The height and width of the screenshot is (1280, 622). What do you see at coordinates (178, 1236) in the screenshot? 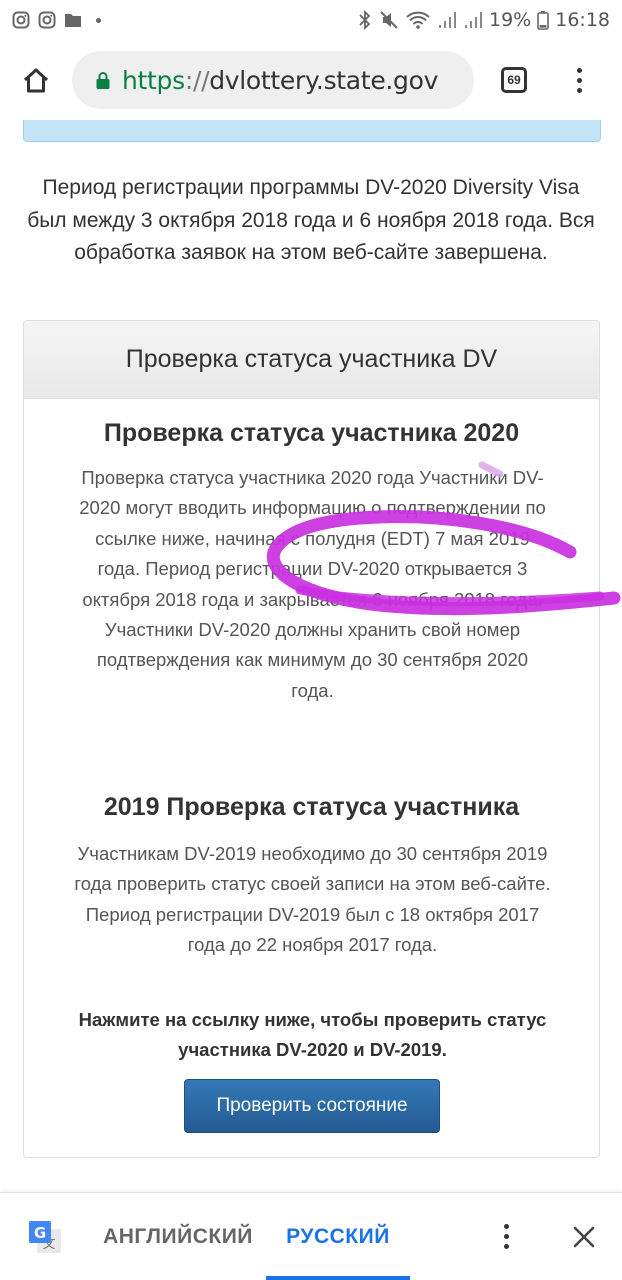
I see `tab-source-language: АНГЛИЙСКИЙ` at bounding box center [178, 1236].